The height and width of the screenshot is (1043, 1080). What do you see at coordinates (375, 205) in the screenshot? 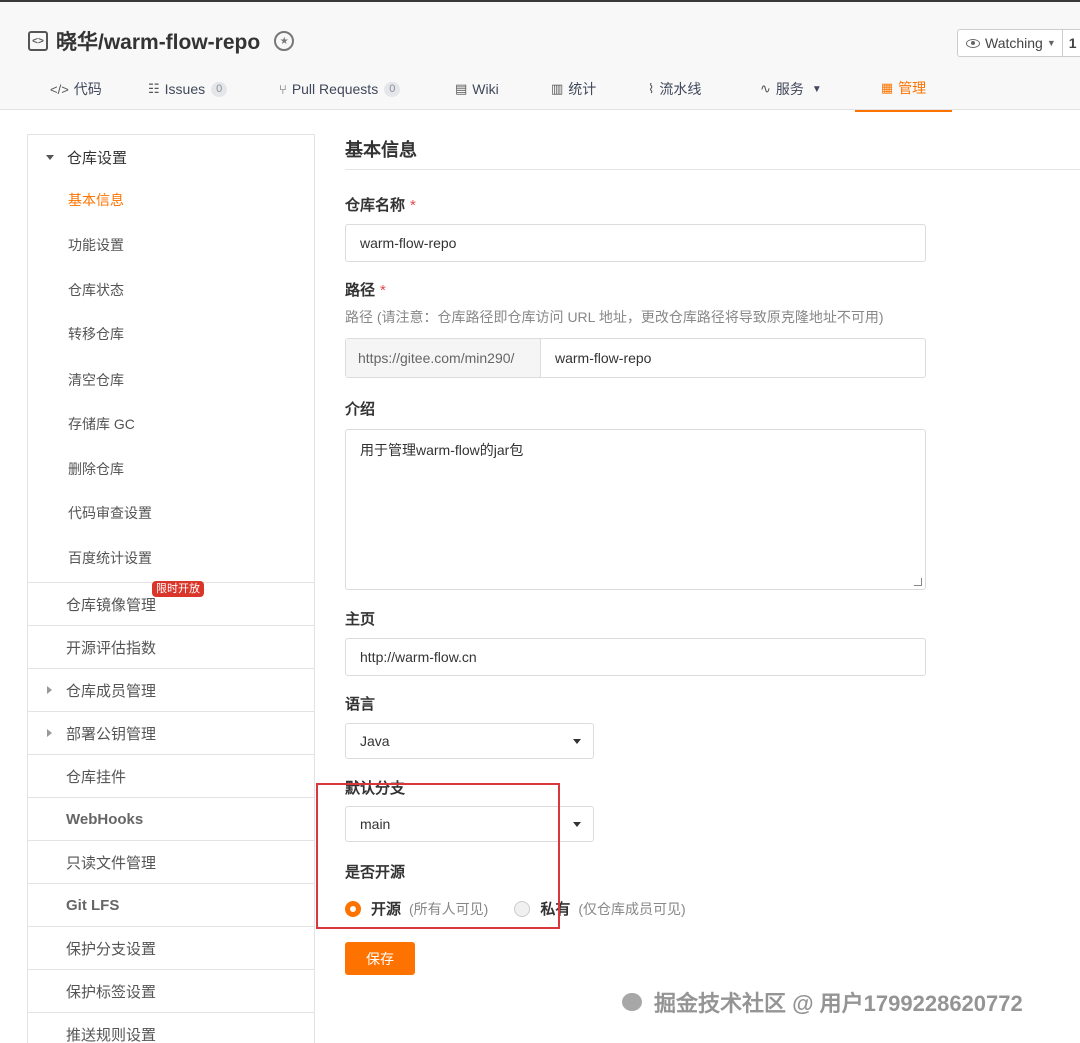
I see `repo-name-label-text: 仓库名称` at bounding box center [375, 205].